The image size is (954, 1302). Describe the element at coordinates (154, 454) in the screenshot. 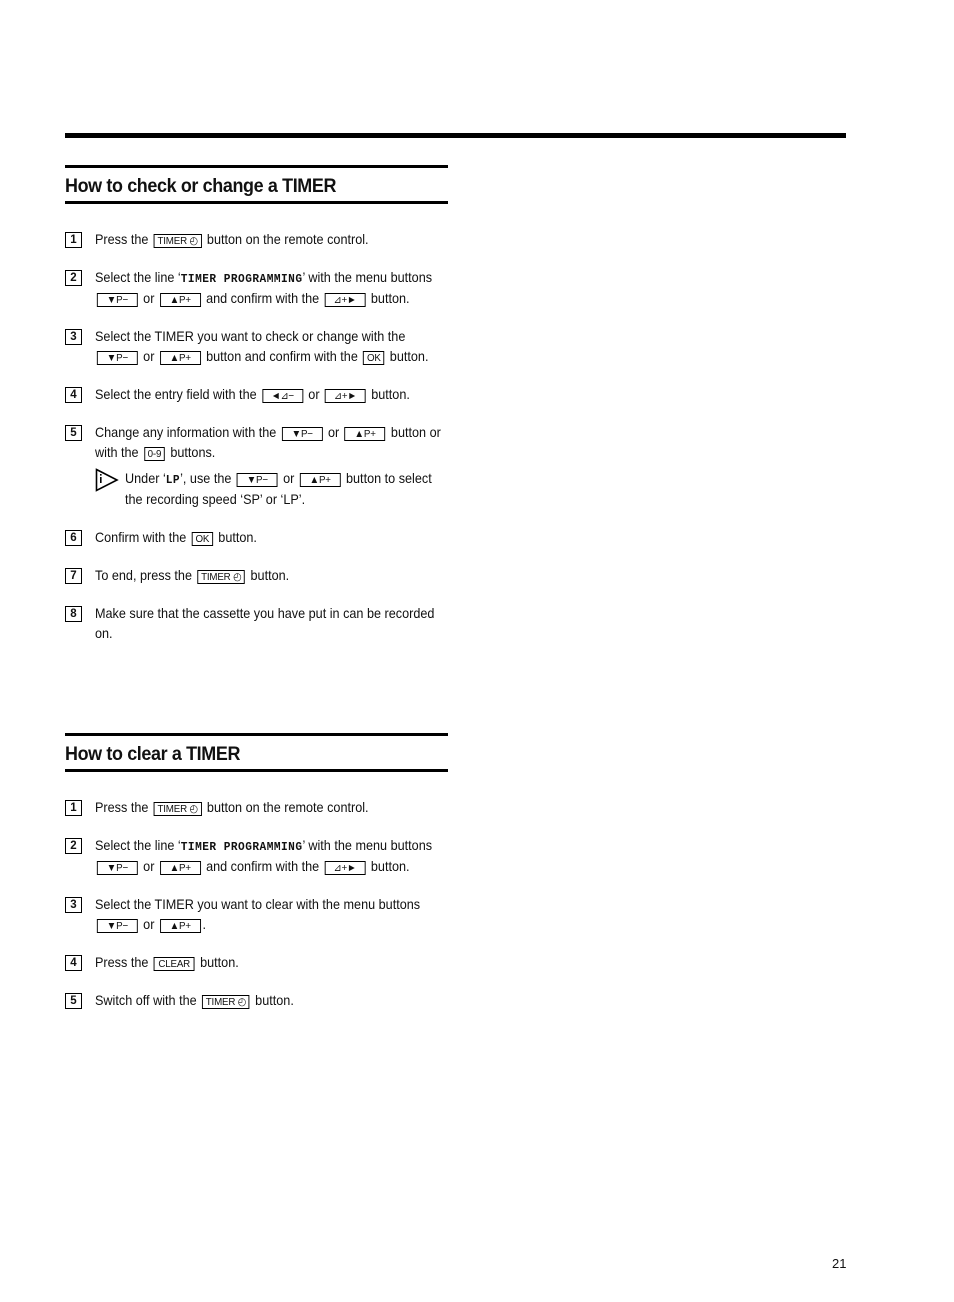

I see `digits-key: 0-9` at that location.